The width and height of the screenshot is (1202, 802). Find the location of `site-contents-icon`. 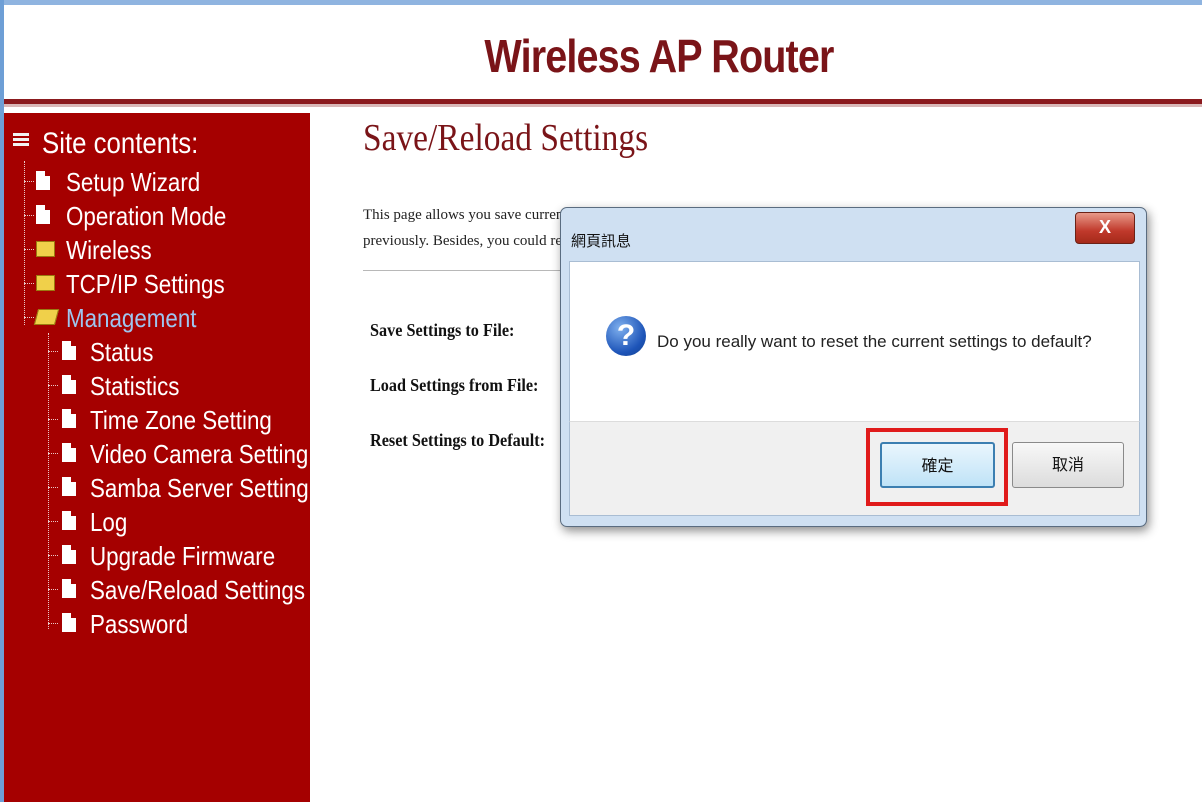

site-contents-icon is located at coordinates (21, 139).